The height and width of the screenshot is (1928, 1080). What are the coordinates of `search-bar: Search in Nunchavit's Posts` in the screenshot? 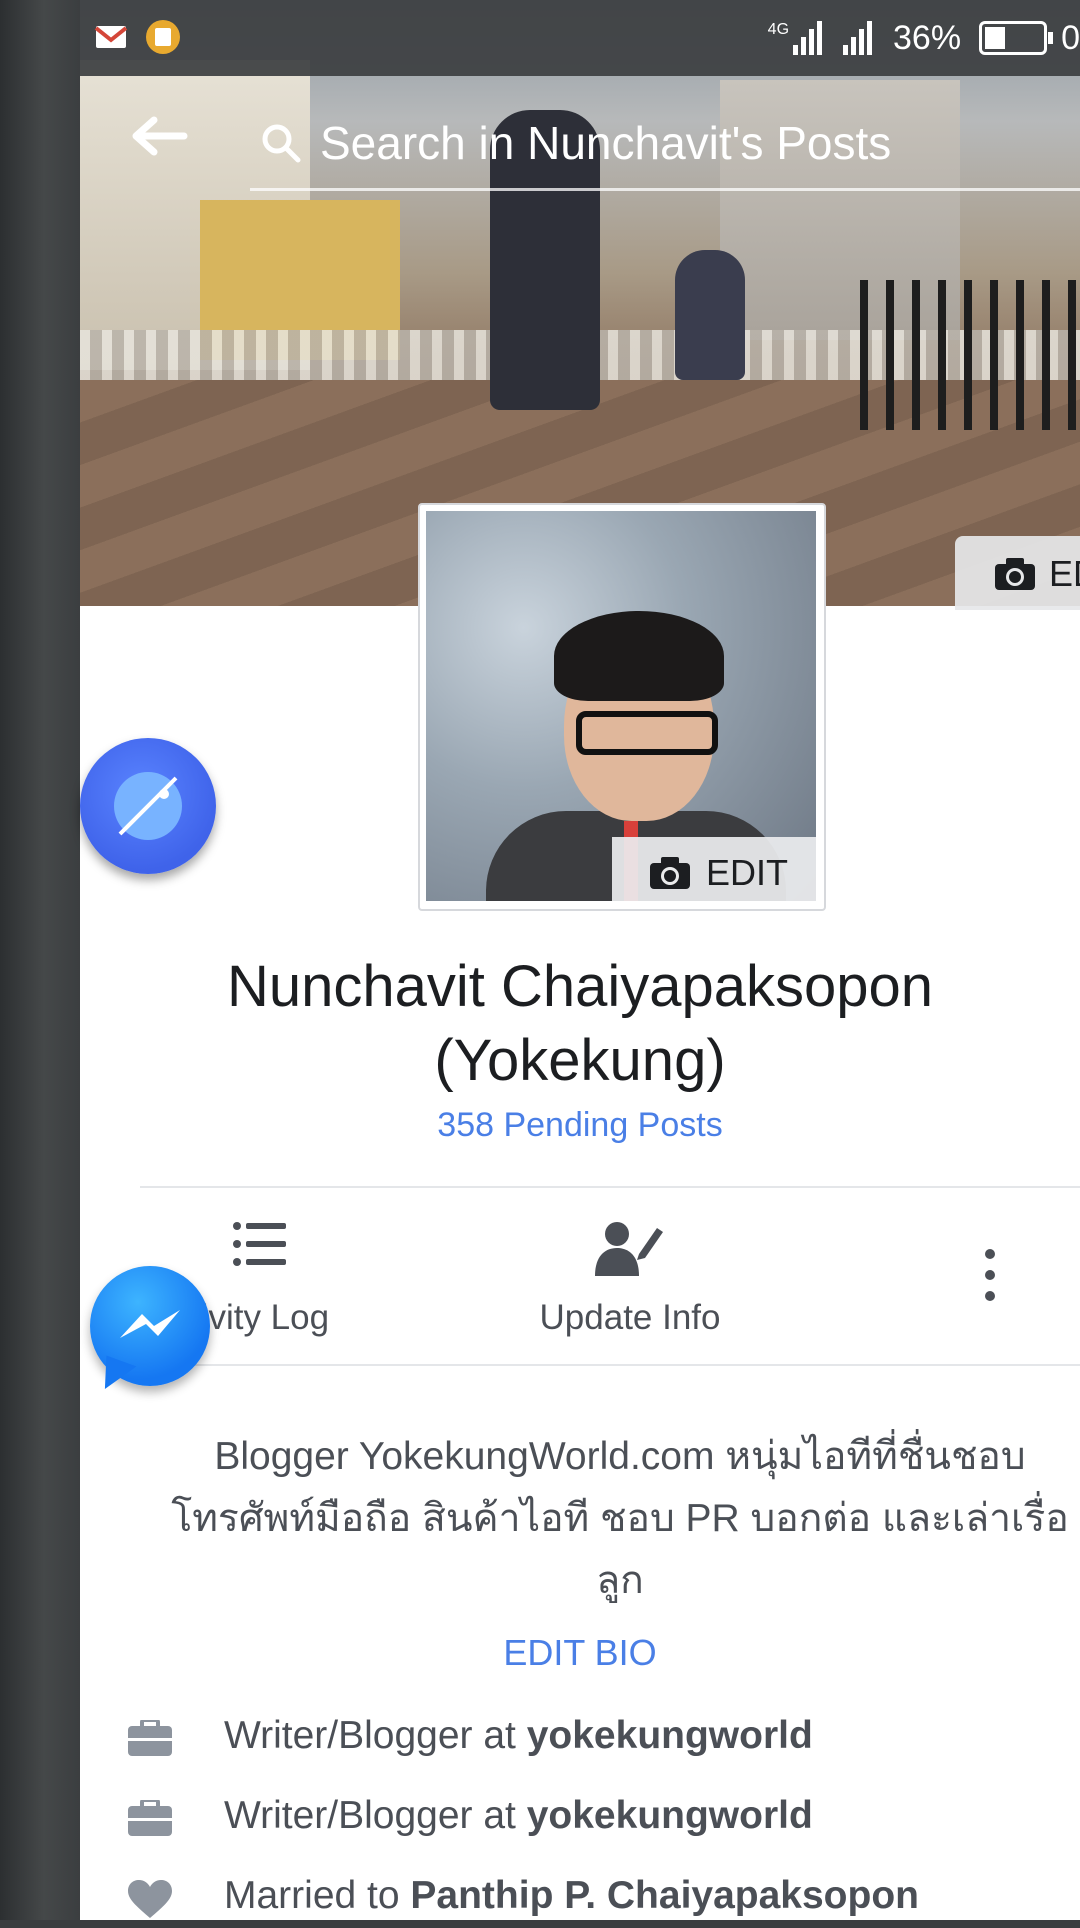 It's located at (580, 136).